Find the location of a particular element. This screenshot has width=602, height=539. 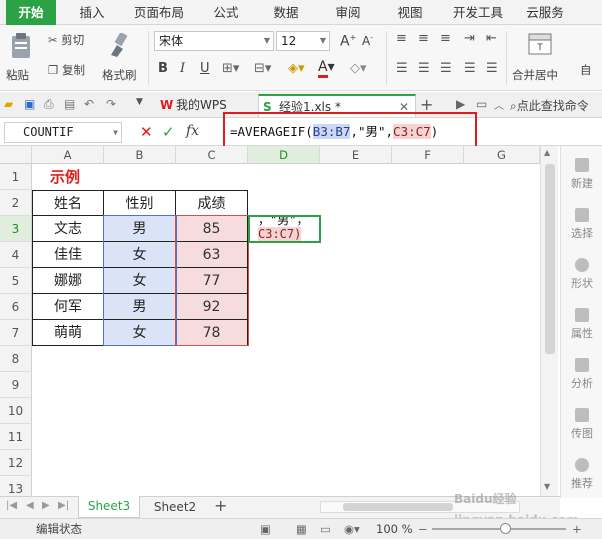

copy-button: ❐ 复制 is located at coordinates (66, 70).